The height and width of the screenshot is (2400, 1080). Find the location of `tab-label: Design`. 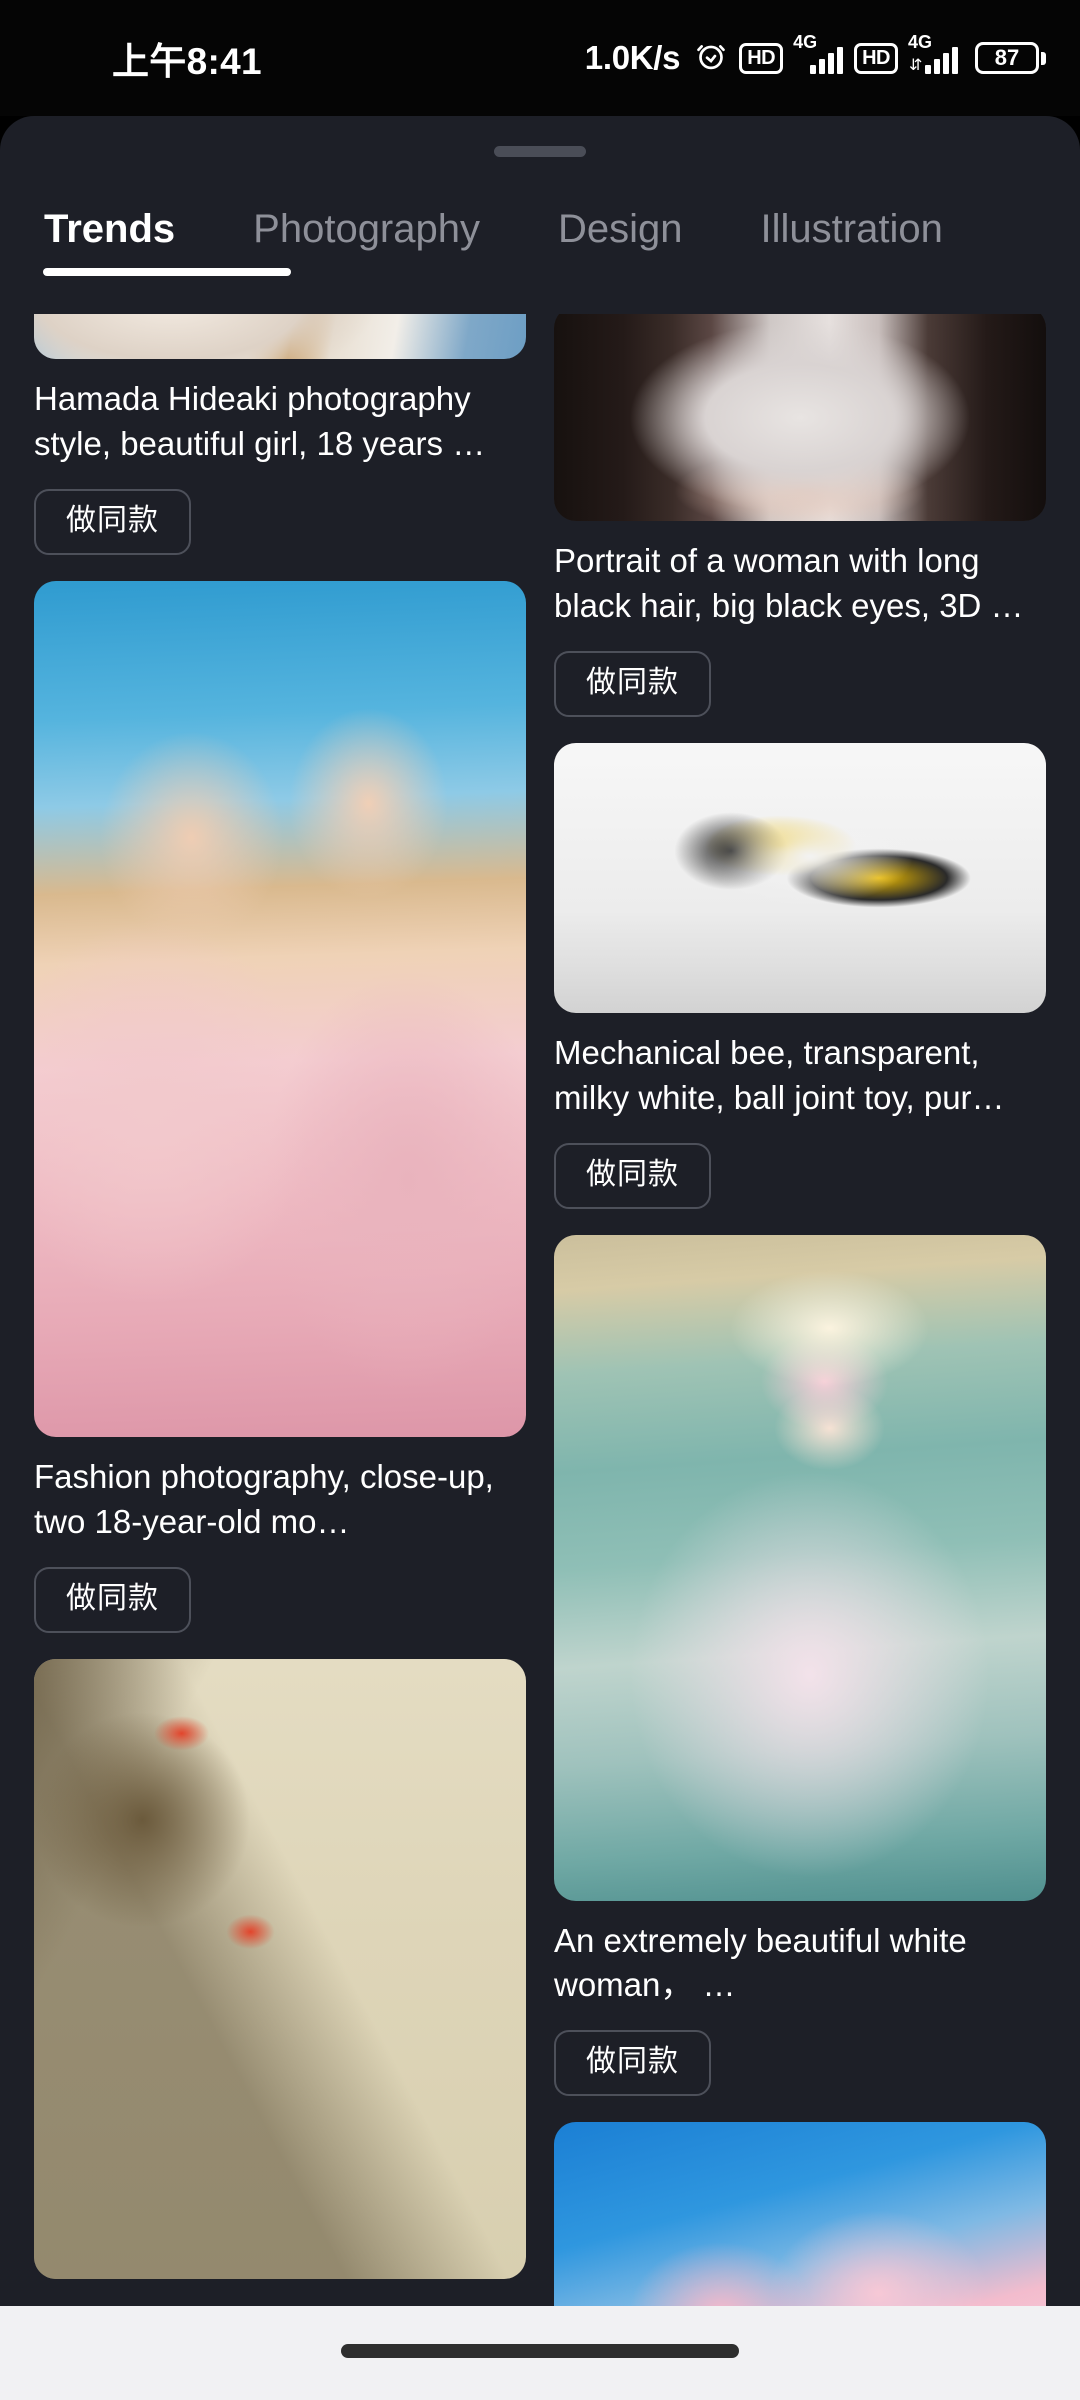

tab-label: Design is located at coordinates (620, 229).